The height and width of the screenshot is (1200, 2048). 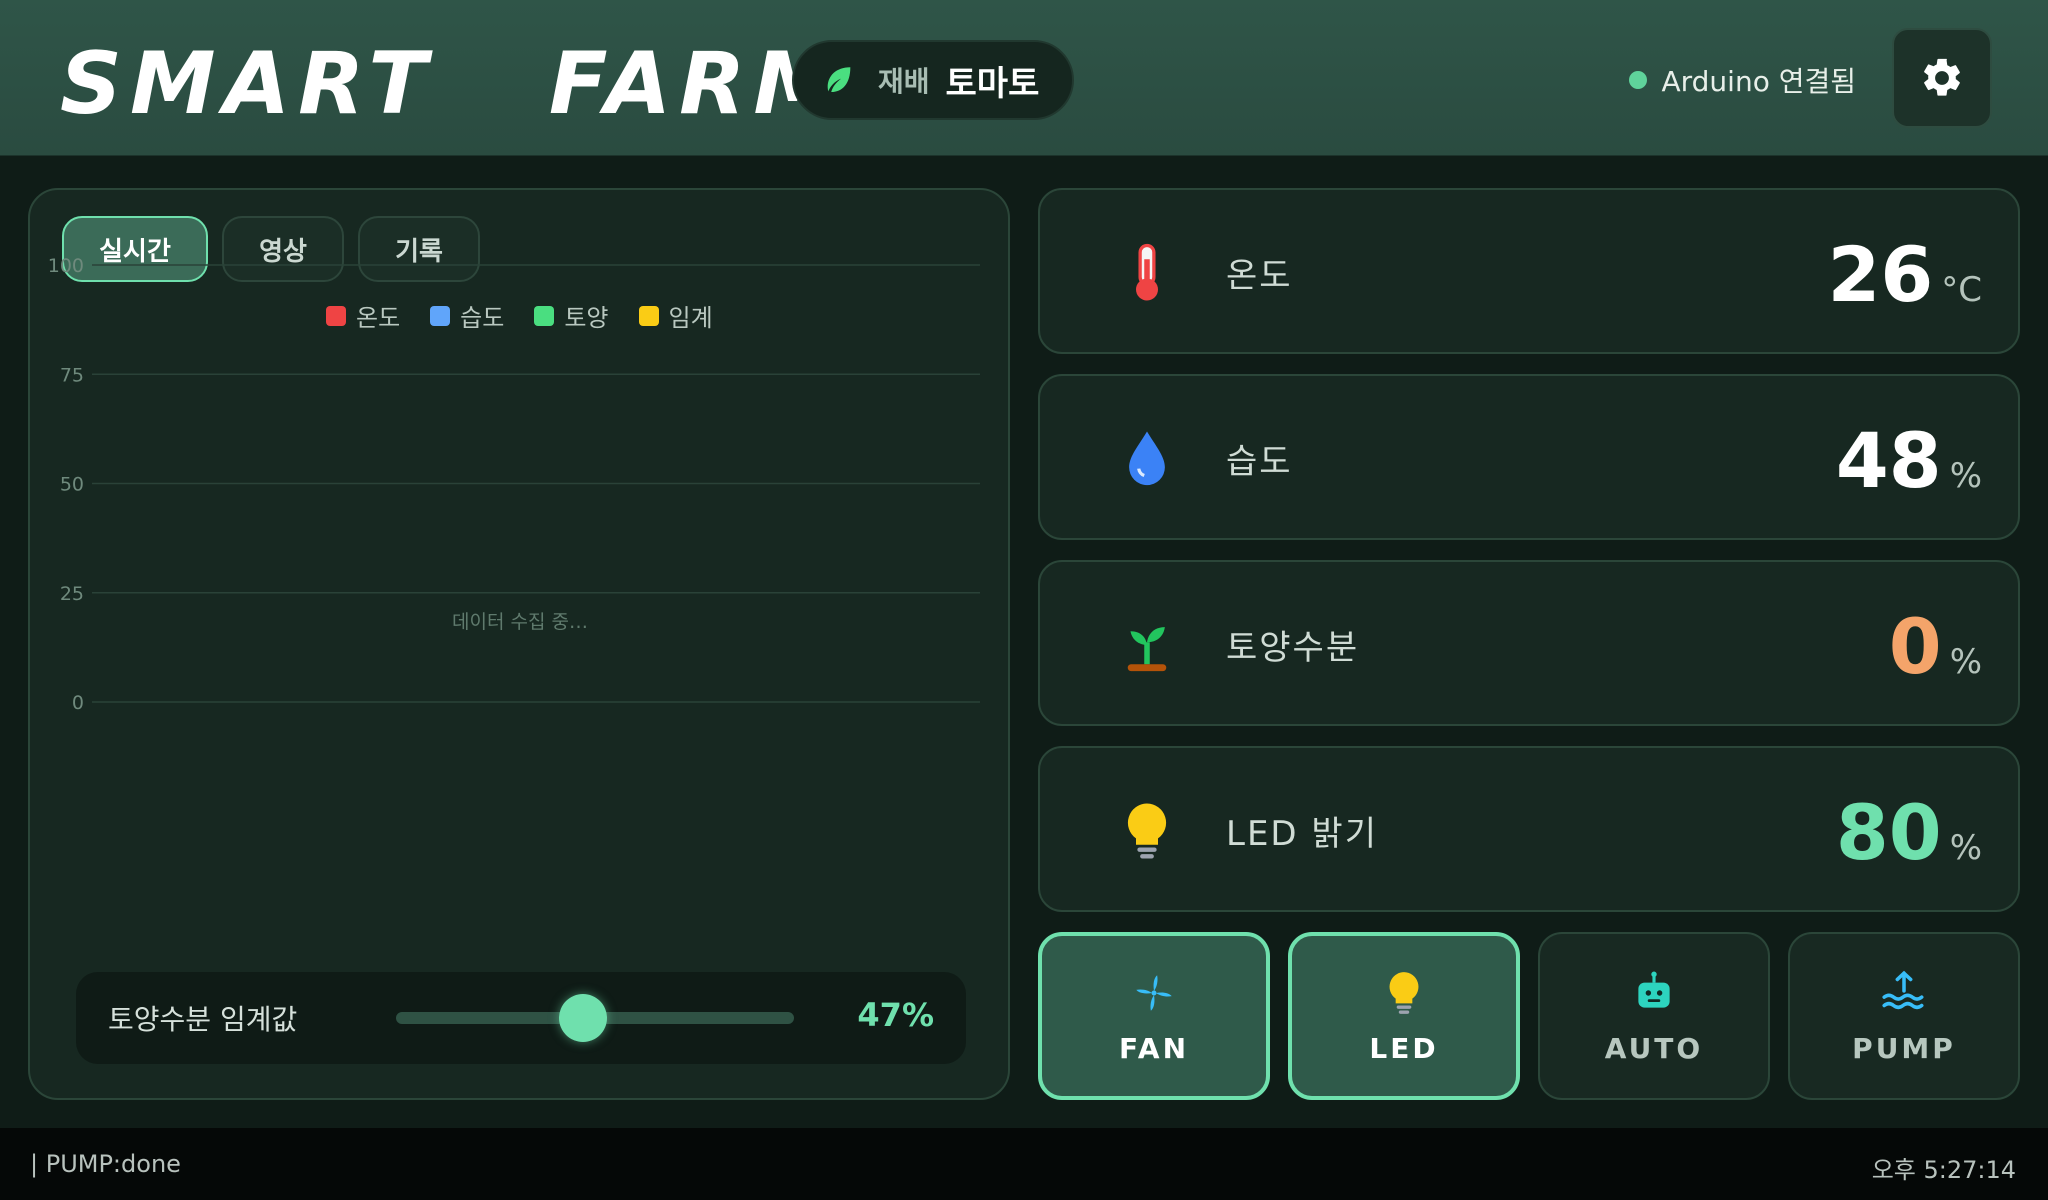 What do you see at coordinates (1147, 458) in the screenshot?
I see `water-drop-icon` at bounding box center [1147, 458].